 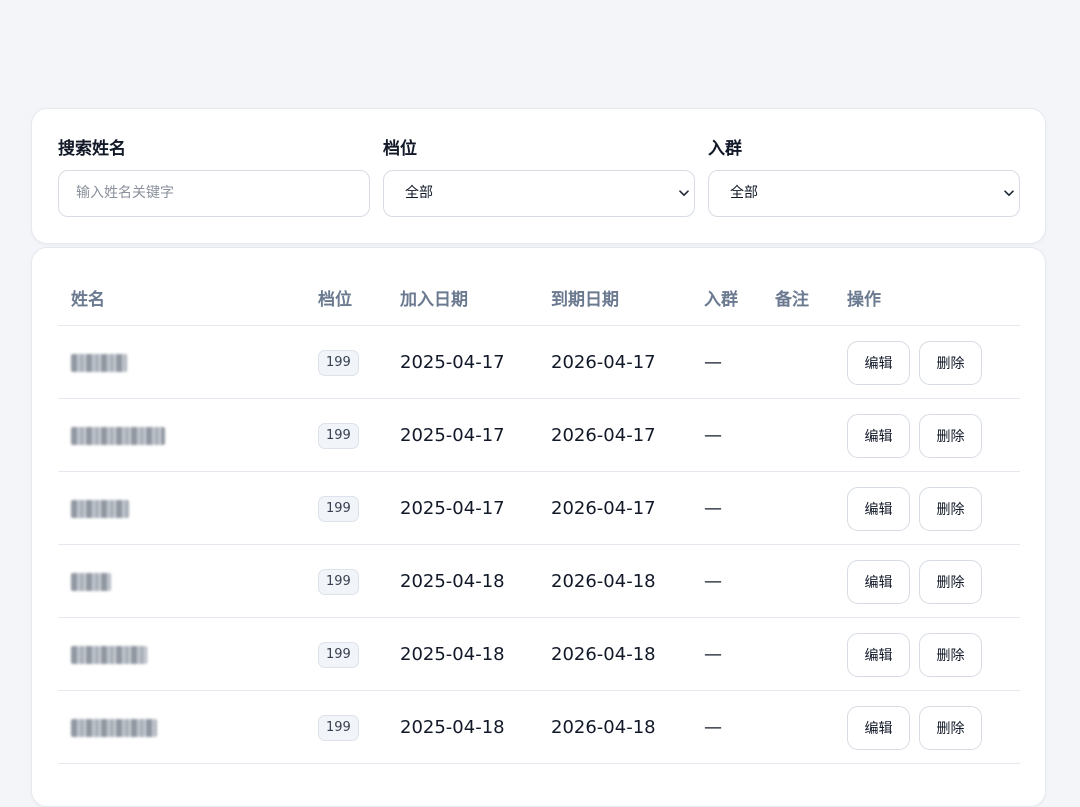 I want to click on group-label: 入群, so click(x=725, y=149).